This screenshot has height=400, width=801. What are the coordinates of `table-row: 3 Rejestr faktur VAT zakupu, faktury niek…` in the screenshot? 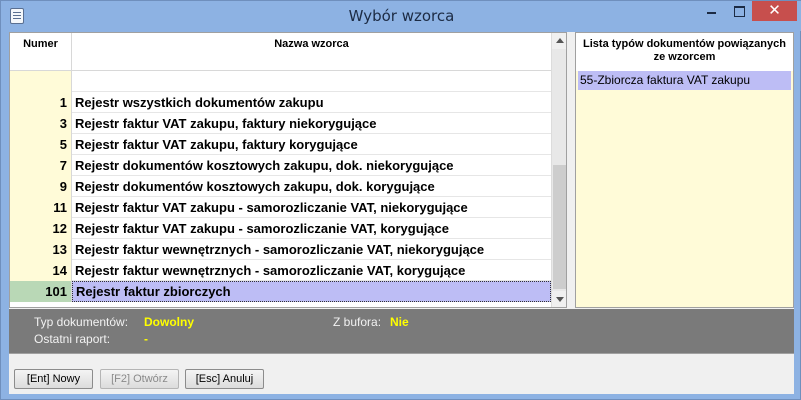 It's located at (280, 123).